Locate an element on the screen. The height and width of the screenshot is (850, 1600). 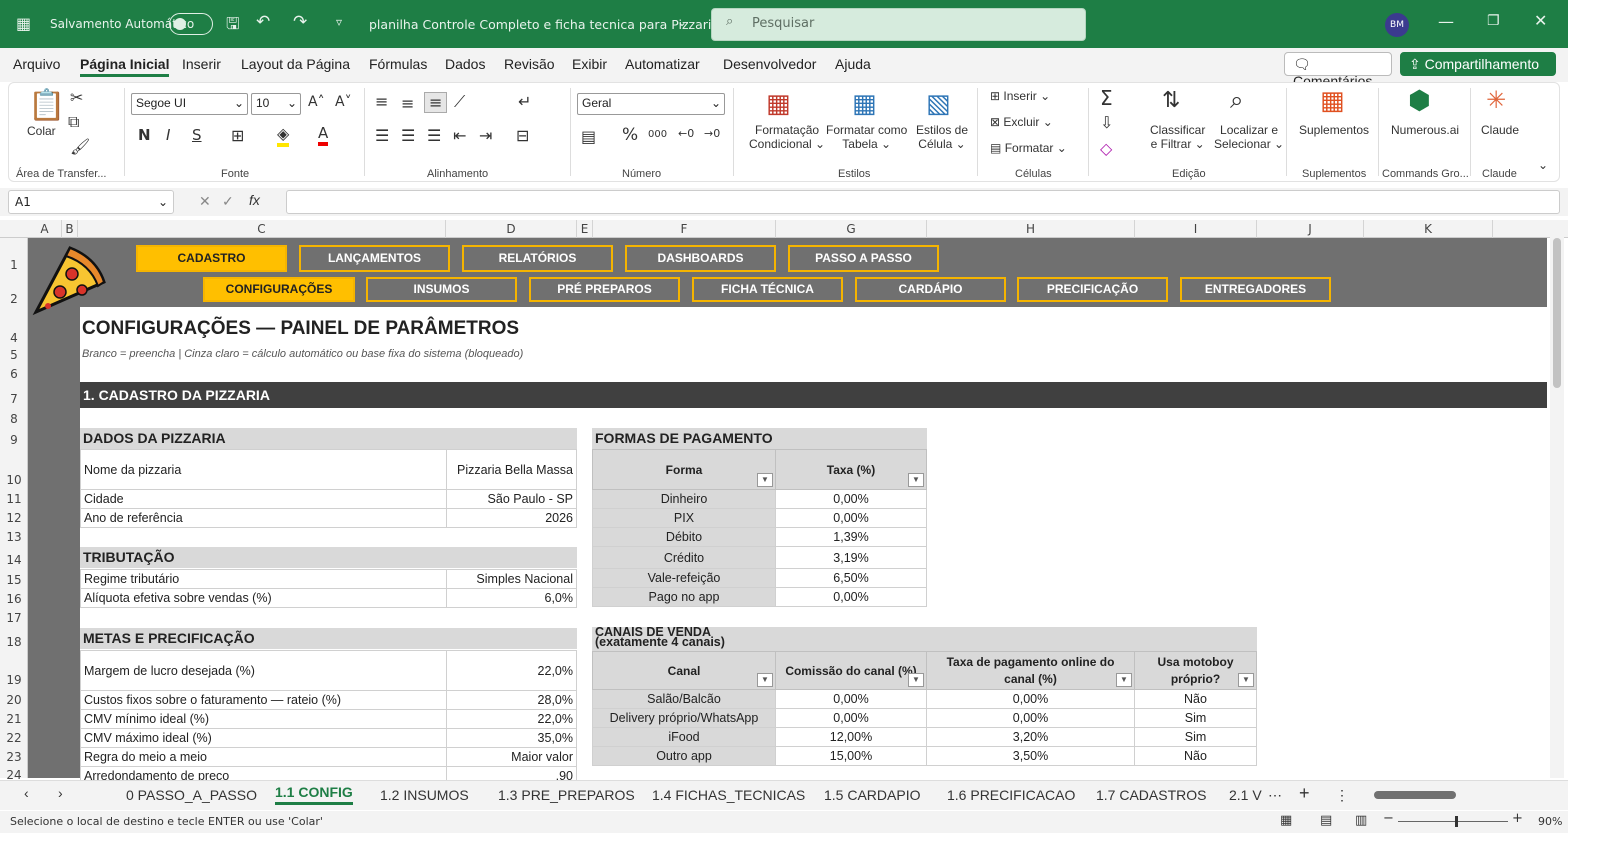
sheet-tab-active: 1.1 CONFIG is located at coordinates (314, 794).